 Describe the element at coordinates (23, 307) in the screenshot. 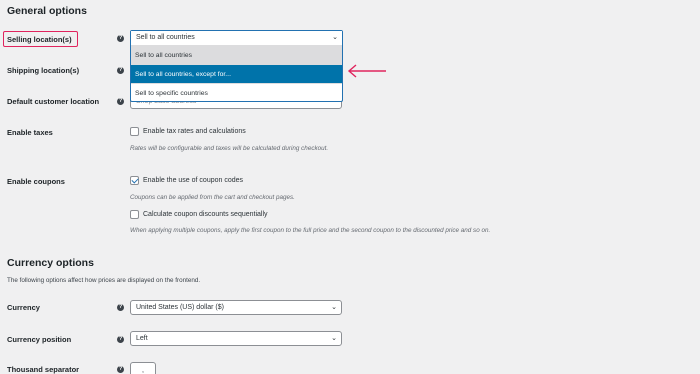

I see `currency-label: Currency` at that location.